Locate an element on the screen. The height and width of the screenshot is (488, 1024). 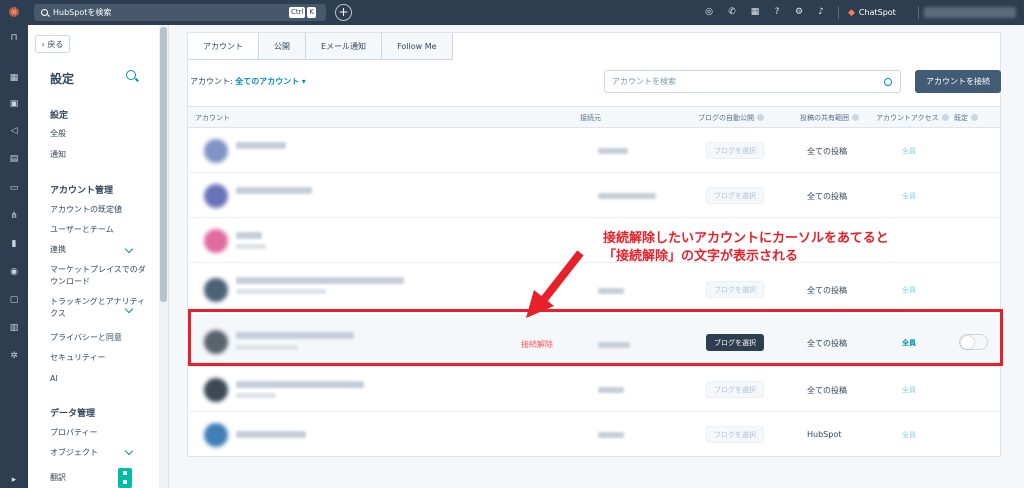
scrollbar-thumb is located at coordinates (163, 164).